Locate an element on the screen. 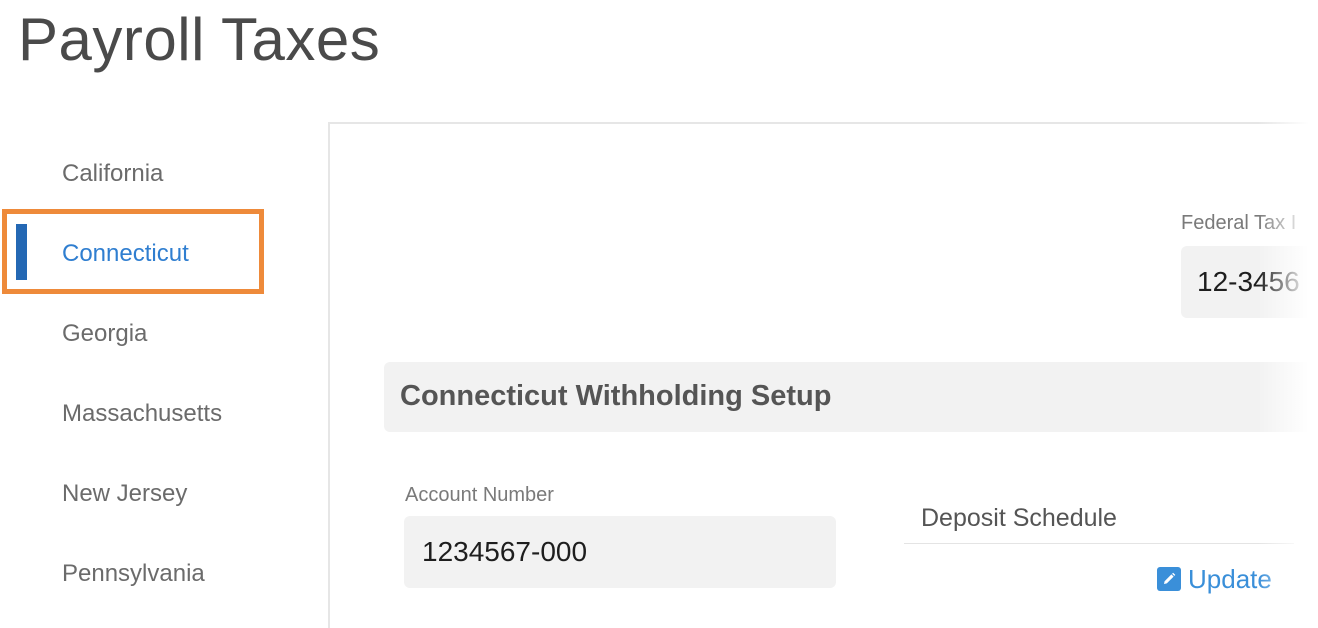 This screenshot has width=1318, height=628. account-number-field: 1234567-000 is located at coordinates (620, 552).